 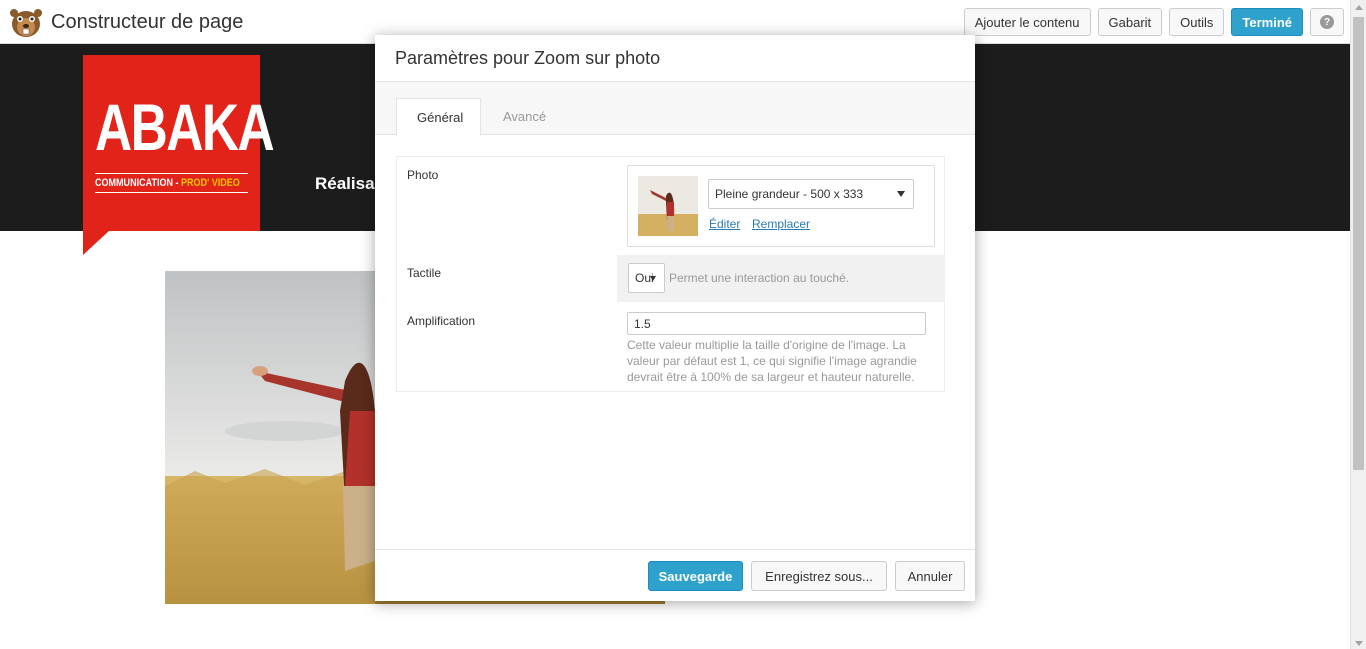 I want to click on photo-size-select: Pleine grandeur - 500 x 333, so click(x=811, y=194).